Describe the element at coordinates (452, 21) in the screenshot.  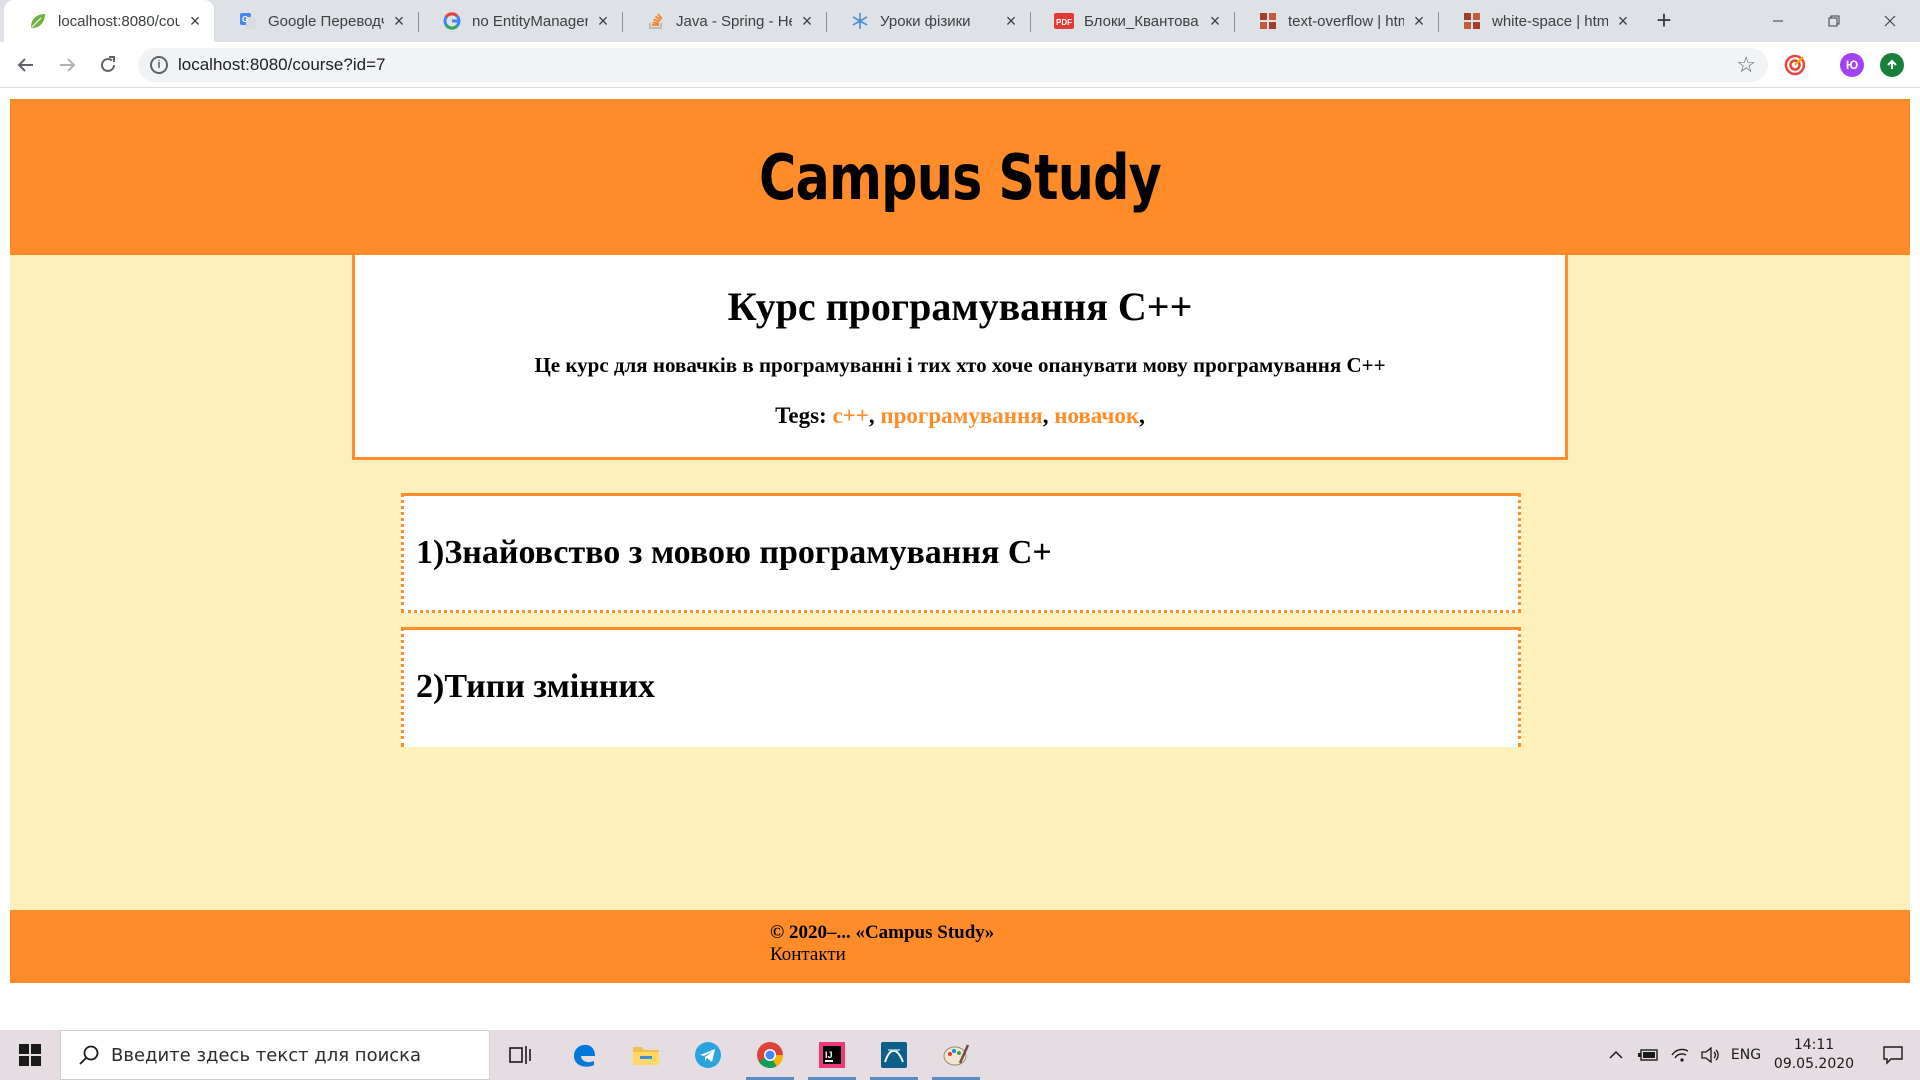
I see `google-icon` at that location.